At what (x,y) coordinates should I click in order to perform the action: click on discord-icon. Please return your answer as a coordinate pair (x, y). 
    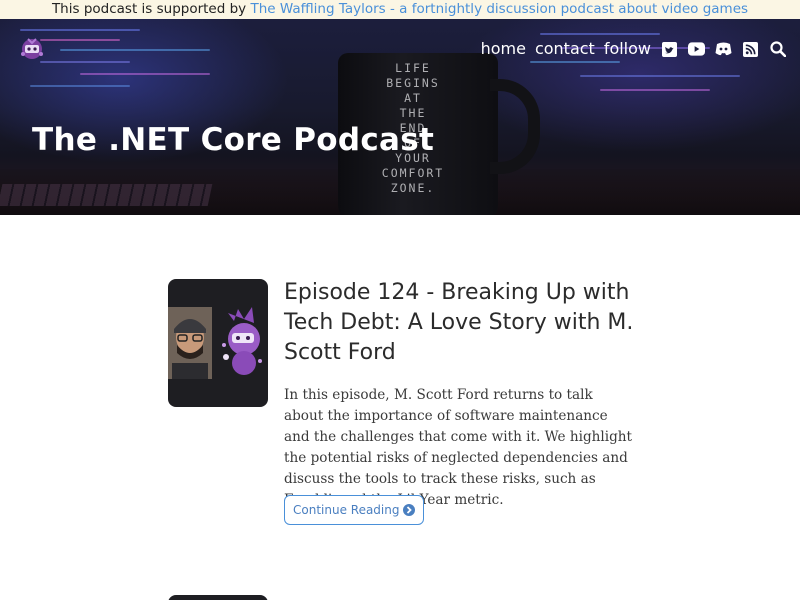
    Looking at the image, I should click on (723, 49).